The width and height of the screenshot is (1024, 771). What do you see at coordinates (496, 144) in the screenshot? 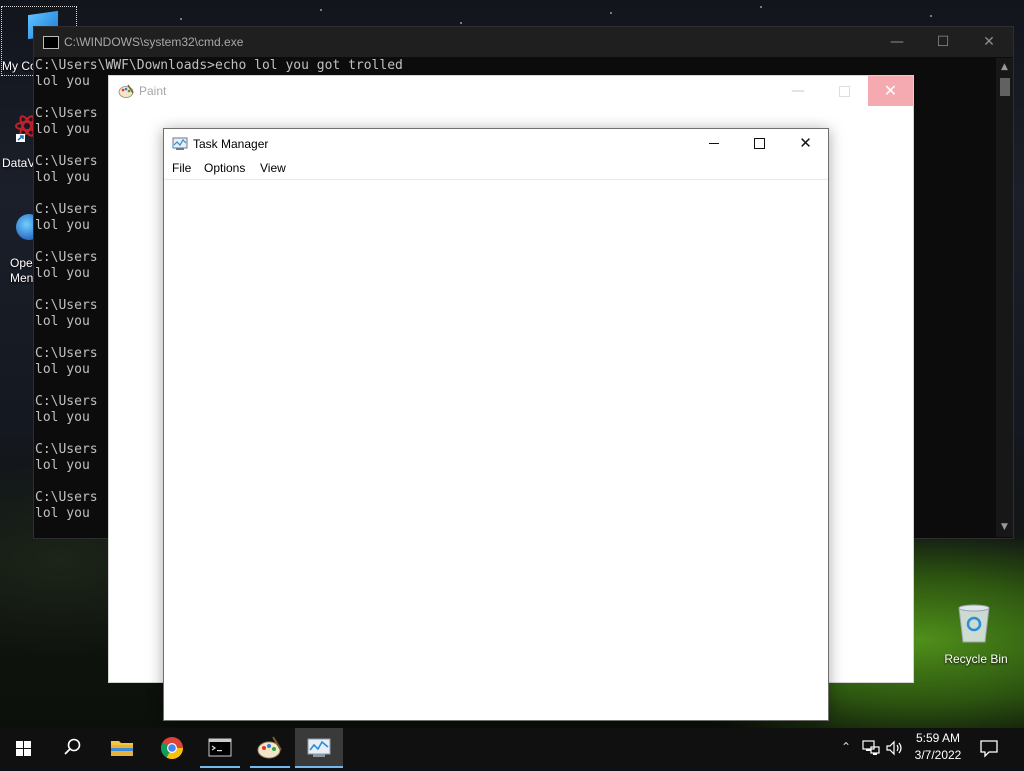
I see `task-manager-titlebar: Task Manager ✕` at bounding box center [496, 144].